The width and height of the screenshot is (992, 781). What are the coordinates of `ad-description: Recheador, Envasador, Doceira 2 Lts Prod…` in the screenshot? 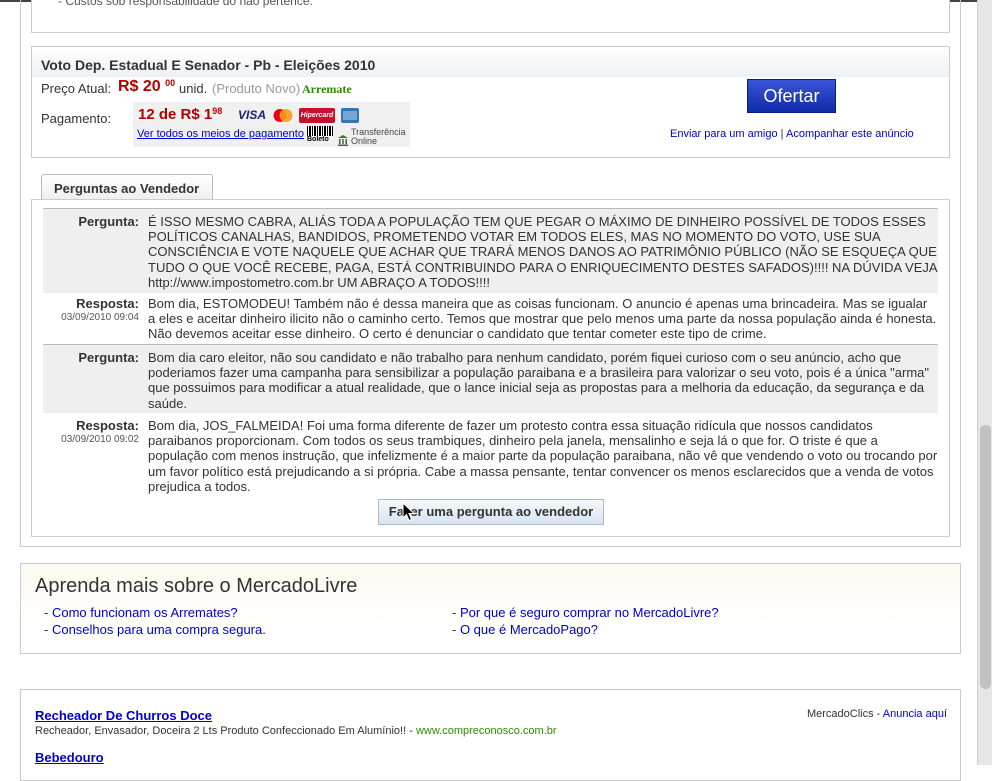 It's located at (296, 731).